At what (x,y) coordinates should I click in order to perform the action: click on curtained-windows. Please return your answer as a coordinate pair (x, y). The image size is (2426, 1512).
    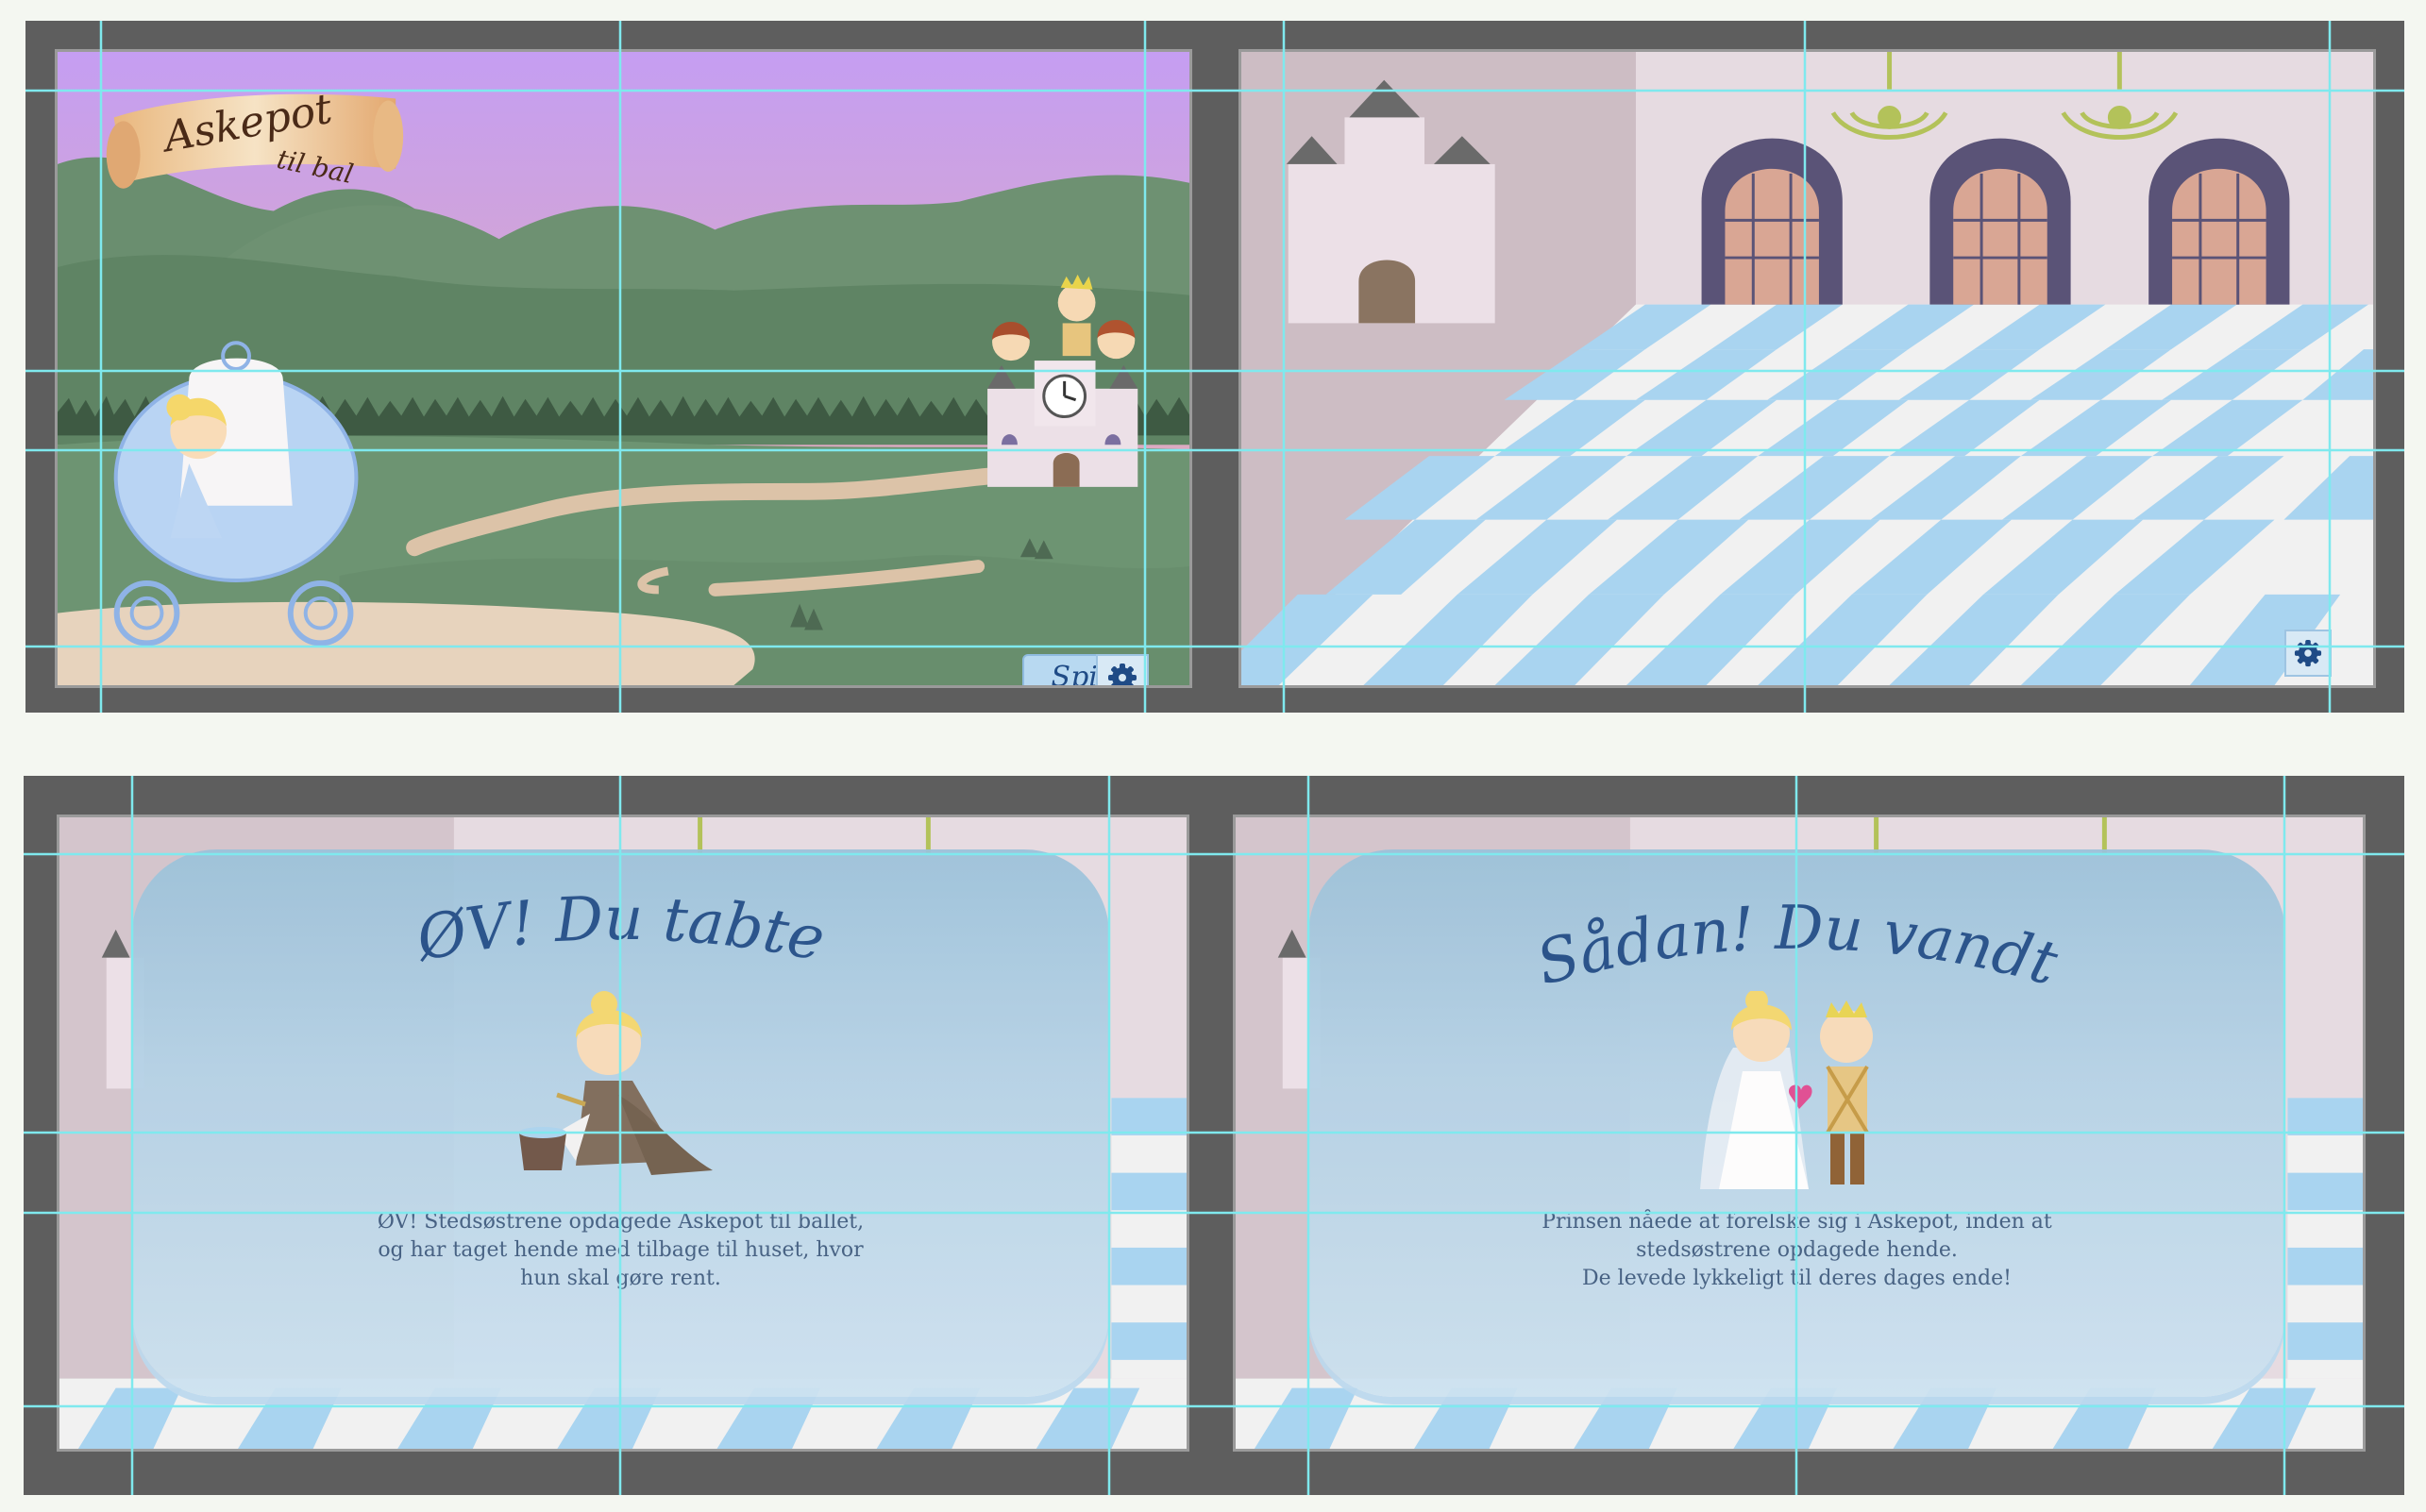
    Looking at the image, I should click on (1995, 221).